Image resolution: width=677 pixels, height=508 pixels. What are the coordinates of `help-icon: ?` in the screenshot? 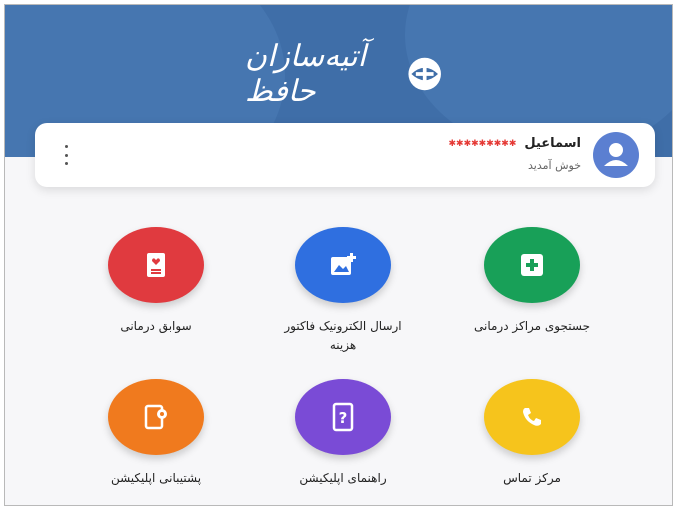 It's located at (343, 417).